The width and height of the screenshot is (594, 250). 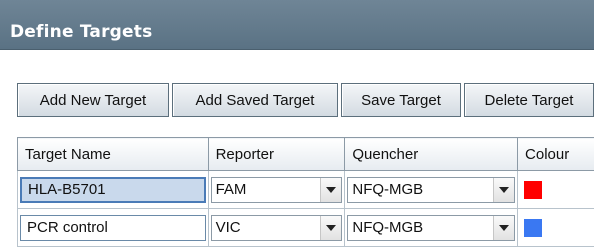 I want to click on table-header-row: Target Name Reporter Quencher Colour, so click(x=305, y=154).